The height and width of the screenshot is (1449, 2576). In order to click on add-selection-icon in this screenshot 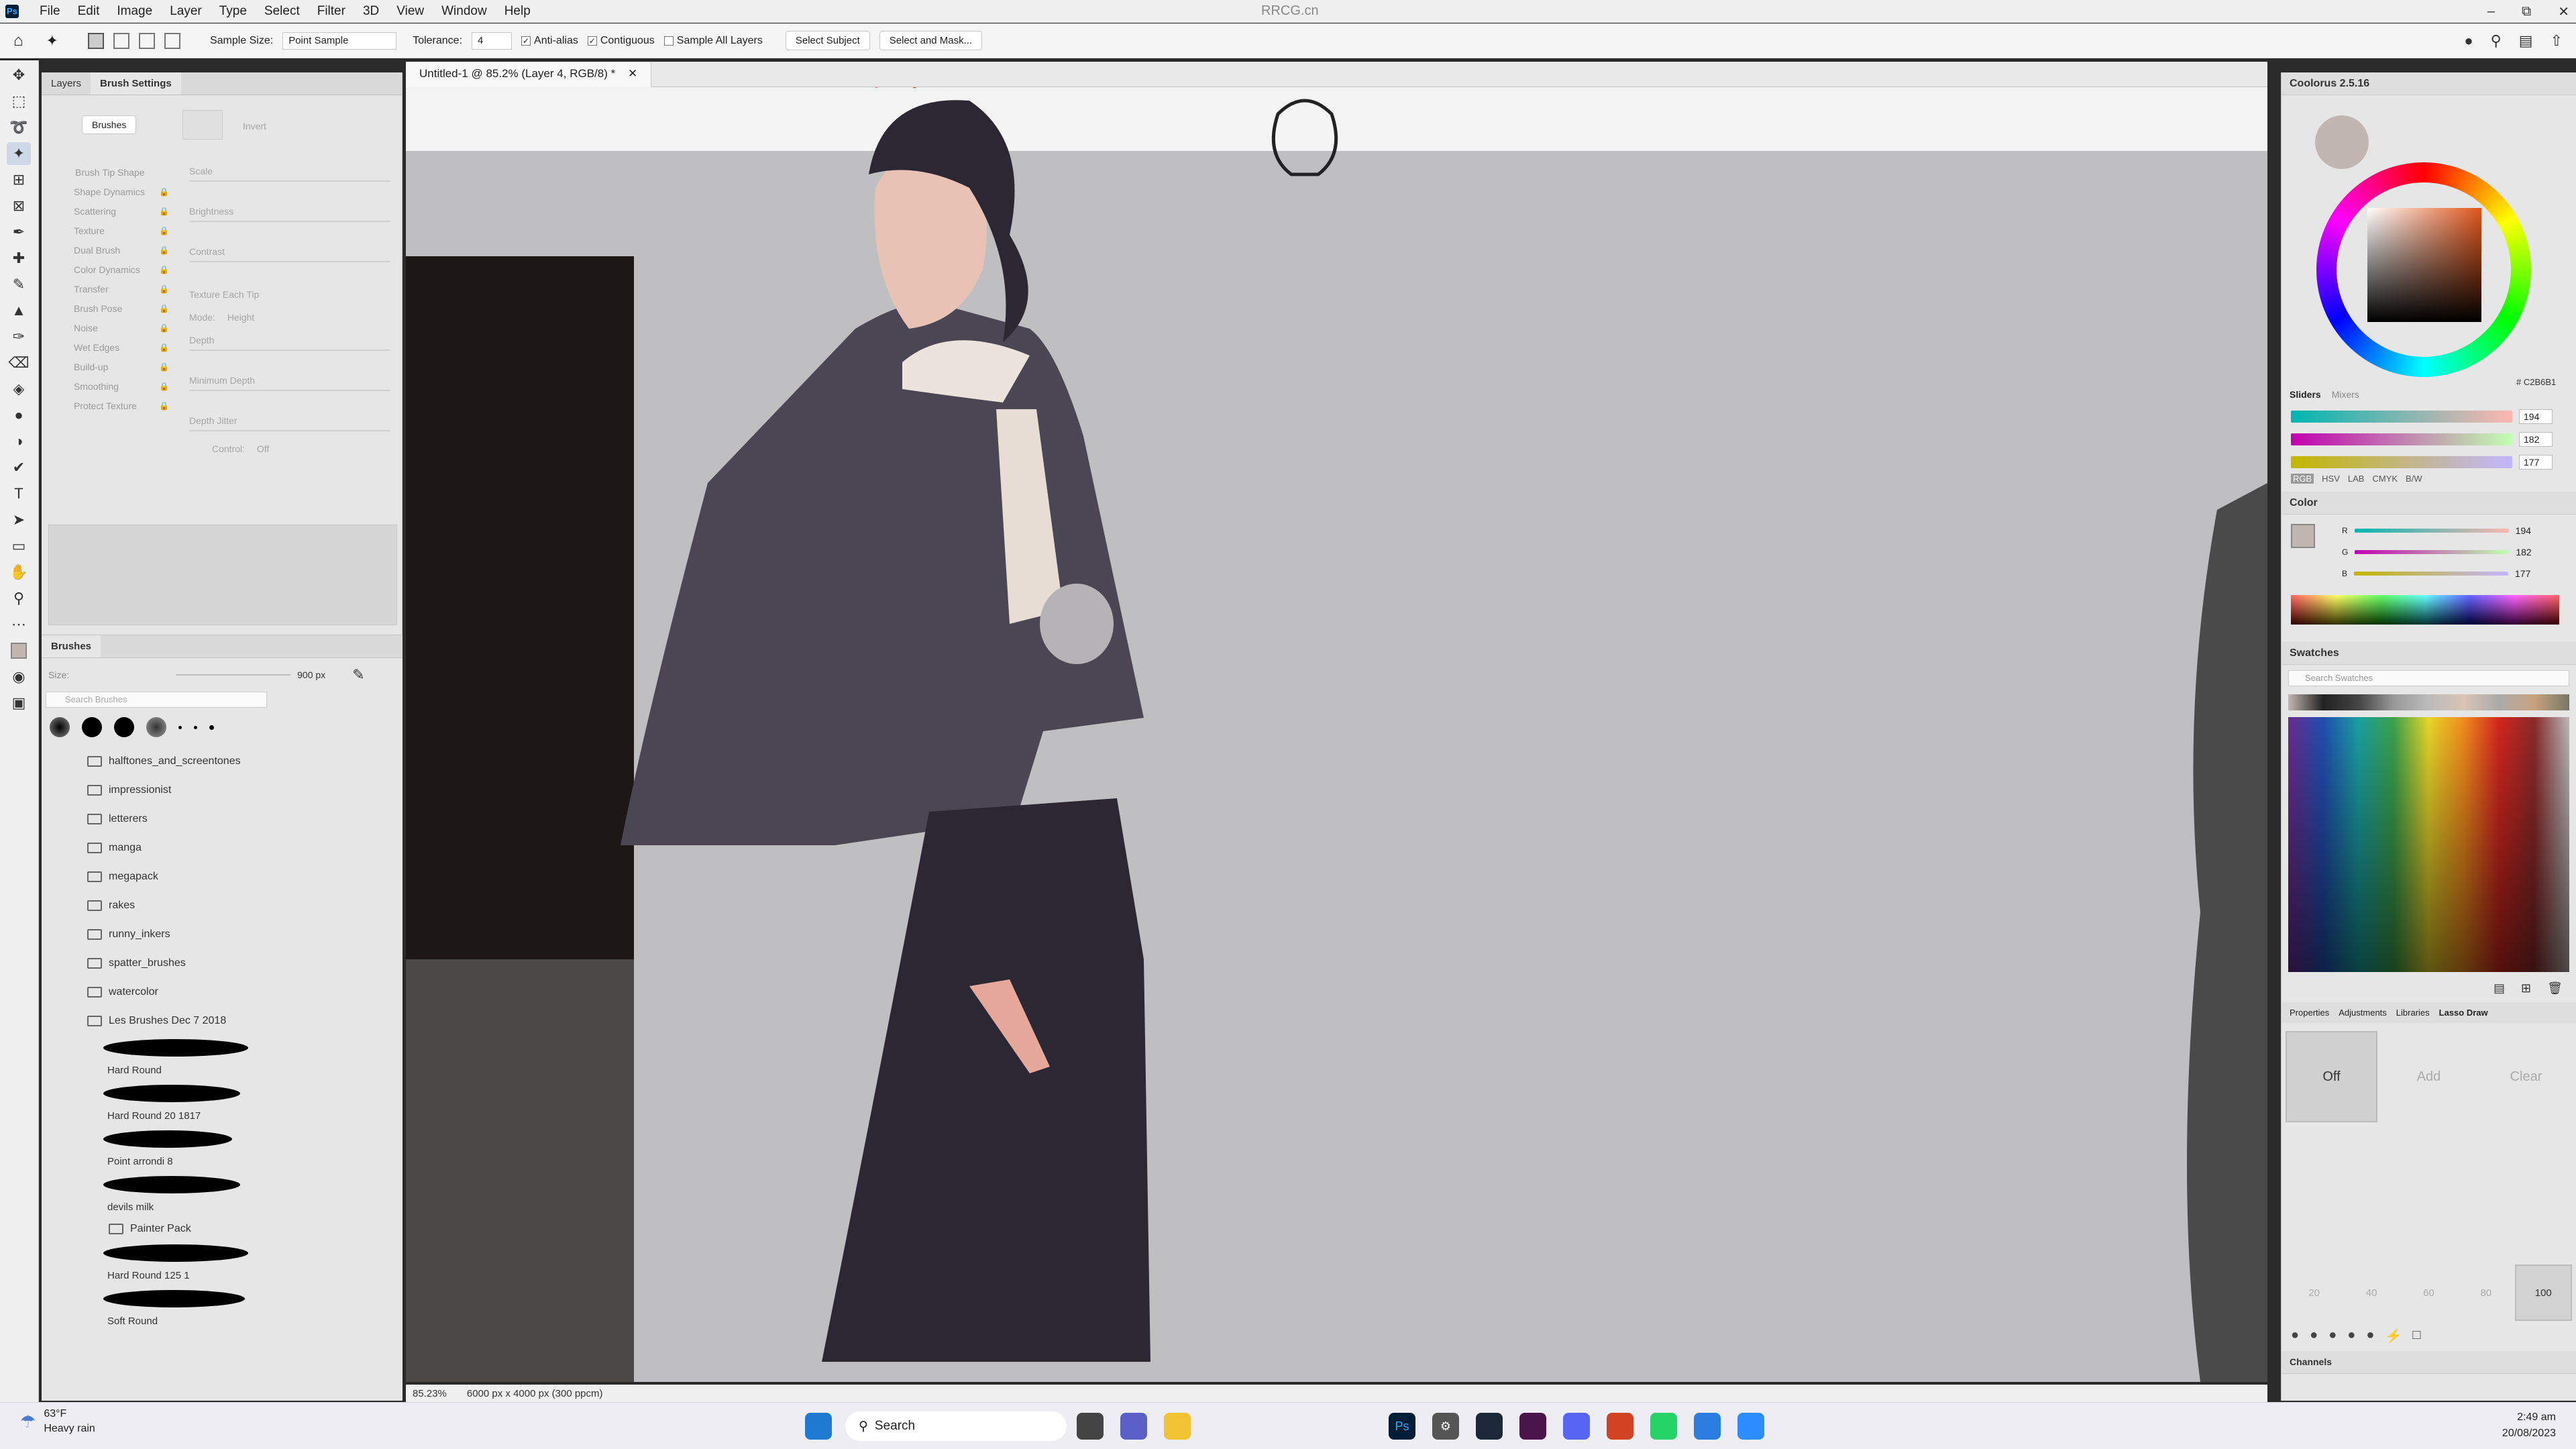, I will do `click(121, 40)`.